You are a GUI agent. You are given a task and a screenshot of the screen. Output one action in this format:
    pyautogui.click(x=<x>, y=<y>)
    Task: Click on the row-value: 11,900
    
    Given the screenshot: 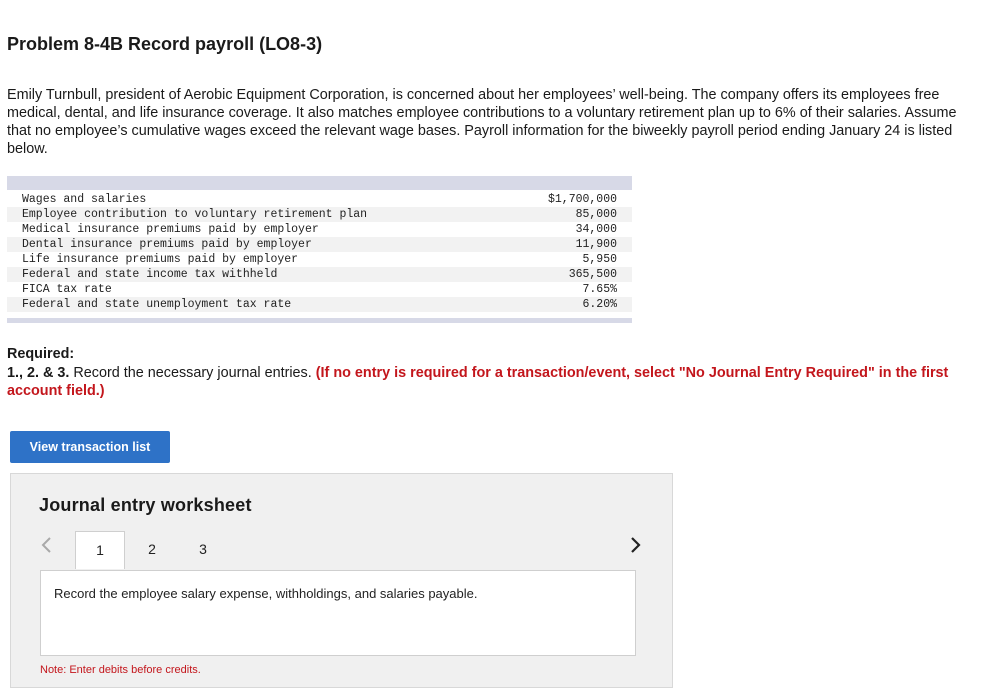 What is the action you would take?
    pyautogui.click(x=596, y=244)
    